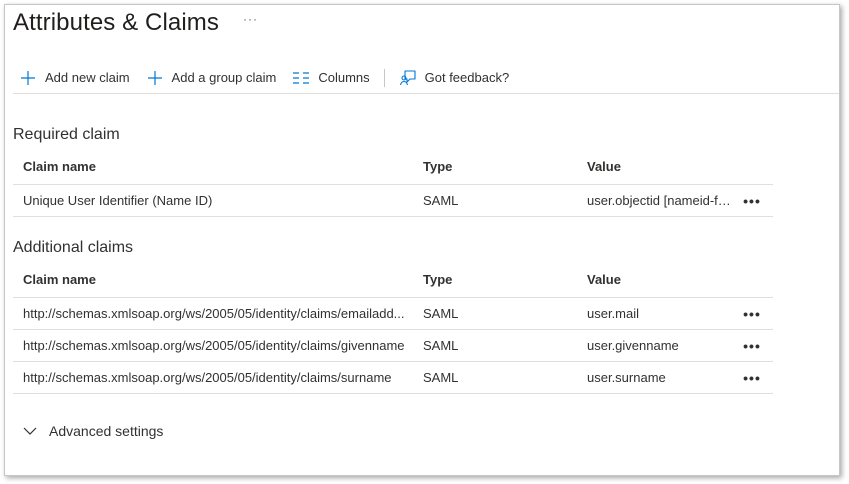 This screenshot has width=849, height=484. What do you see at coordinates (408, 78) in the screenshot?
I see `feedback-icon` at bounding box center [408, 78].